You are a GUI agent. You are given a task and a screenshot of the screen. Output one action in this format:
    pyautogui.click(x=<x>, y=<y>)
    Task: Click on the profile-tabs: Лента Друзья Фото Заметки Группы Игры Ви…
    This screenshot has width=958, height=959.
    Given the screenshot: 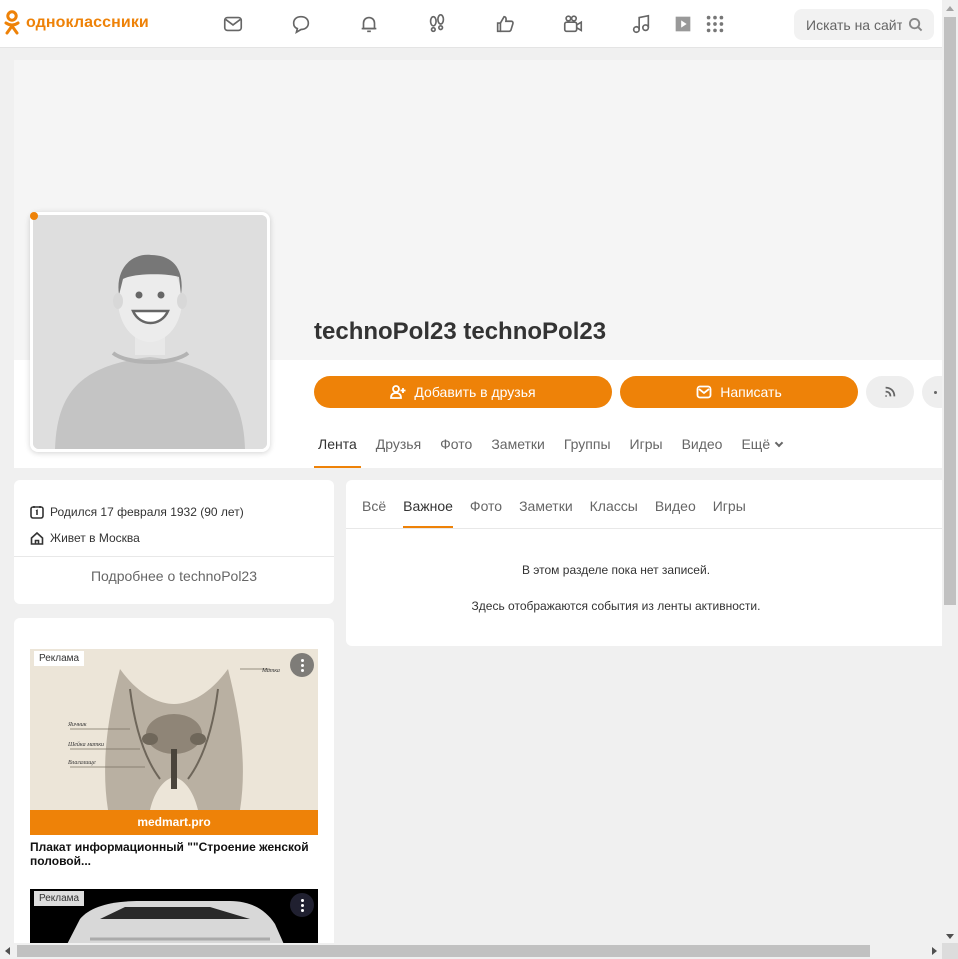 What is the action you would take?
    pyautogui.click(x=557, y=452)
    